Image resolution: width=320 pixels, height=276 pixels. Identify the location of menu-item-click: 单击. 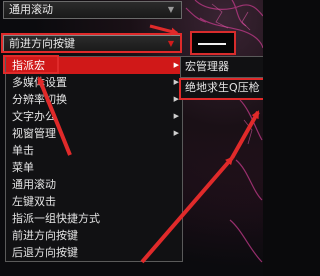
(94, 150).